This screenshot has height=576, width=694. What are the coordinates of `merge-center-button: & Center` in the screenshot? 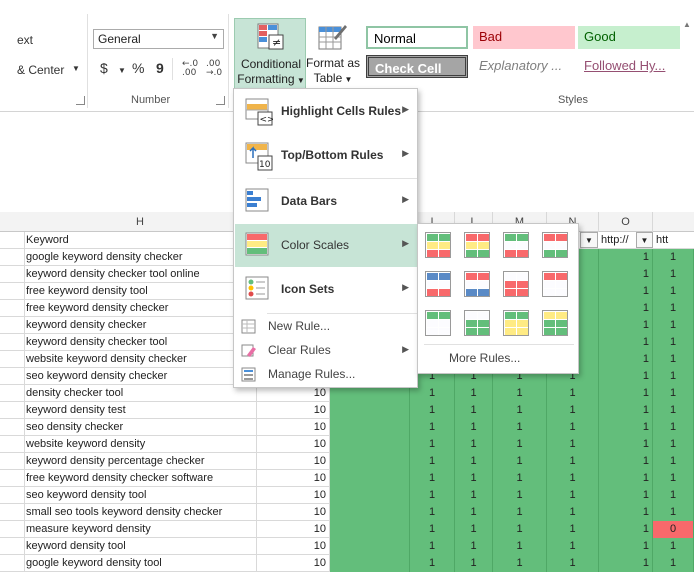 It's located at (40, 70).